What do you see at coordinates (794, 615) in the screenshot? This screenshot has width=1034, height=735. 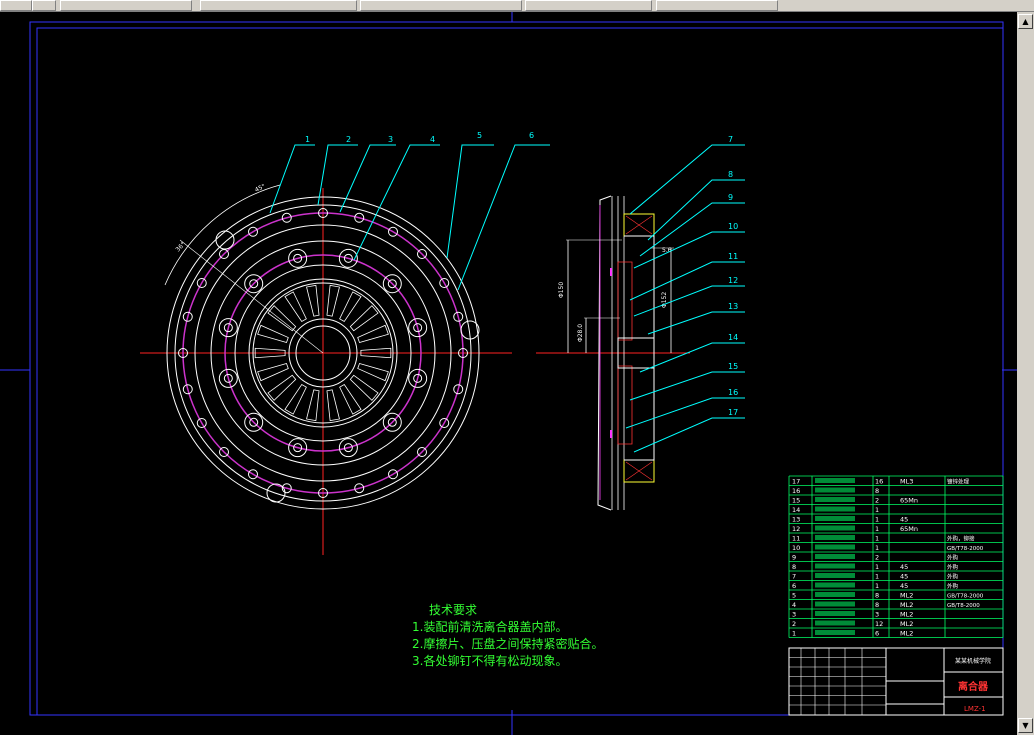 I see `bom-item-no: 3` at bounding box center [794, 615].